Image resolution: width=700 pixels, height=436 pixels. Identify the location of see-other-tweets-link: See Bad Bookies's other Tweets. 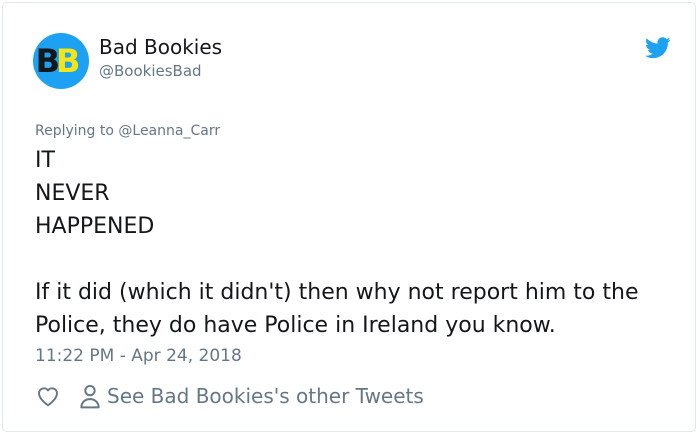
(265, 396).